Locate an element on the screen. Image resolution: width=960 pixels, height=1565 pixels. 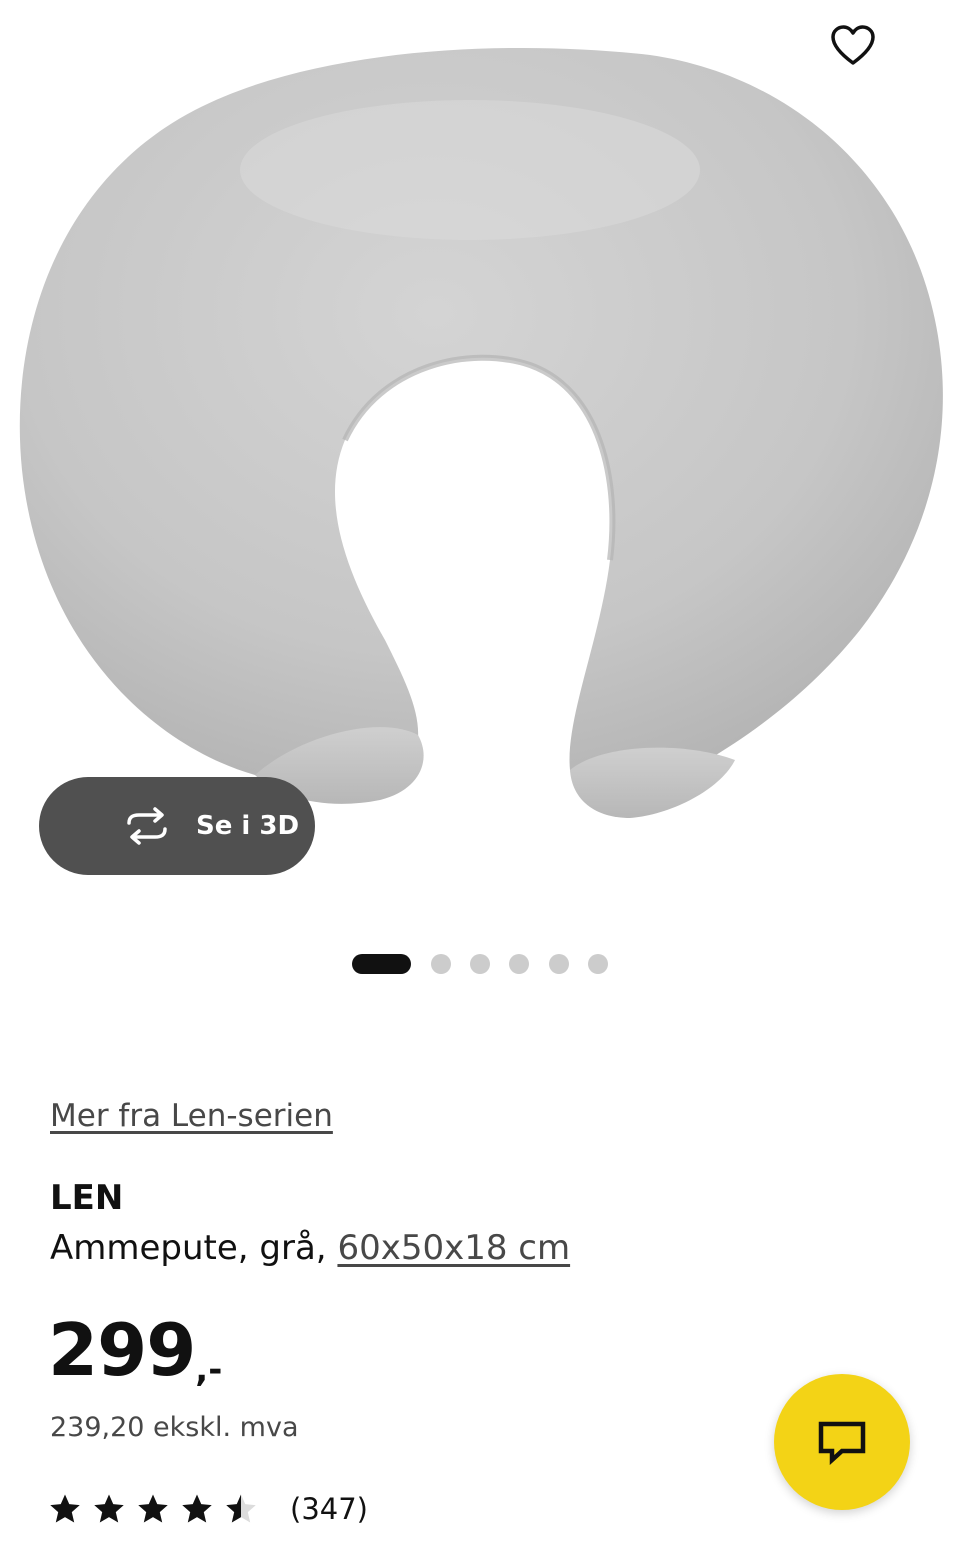
carousel-indicators is located at coordinates (482, 964).